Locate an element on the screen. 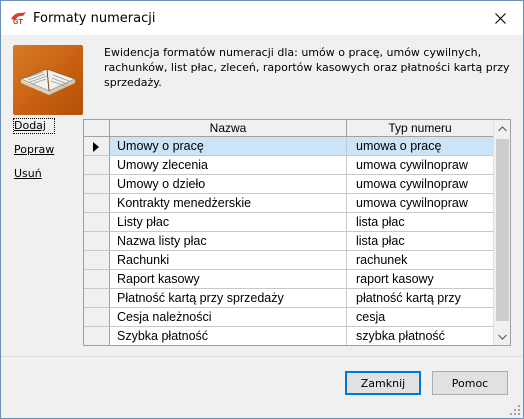 Image resolution: width=524 pixels, height=419 pixels. resize-grip-icon is located at coordinates (515, 410).